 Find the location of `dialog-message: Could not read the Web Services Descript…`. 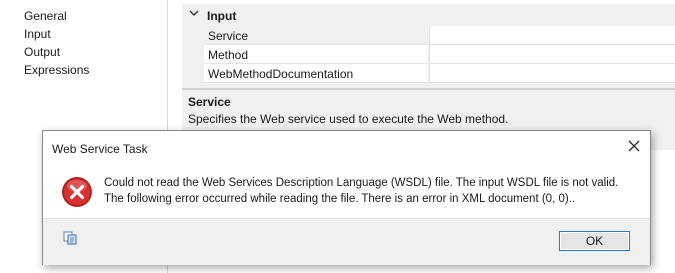

dialog-message: Could not read the Web Services Descript… is located at coordinates (361, 191).